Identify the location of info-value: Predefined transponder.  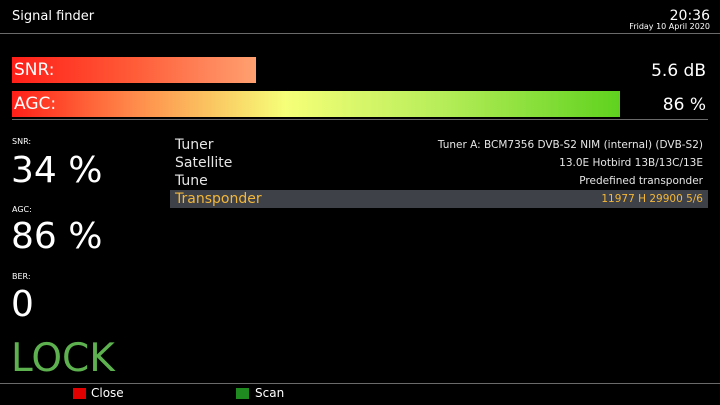
(641, 181).